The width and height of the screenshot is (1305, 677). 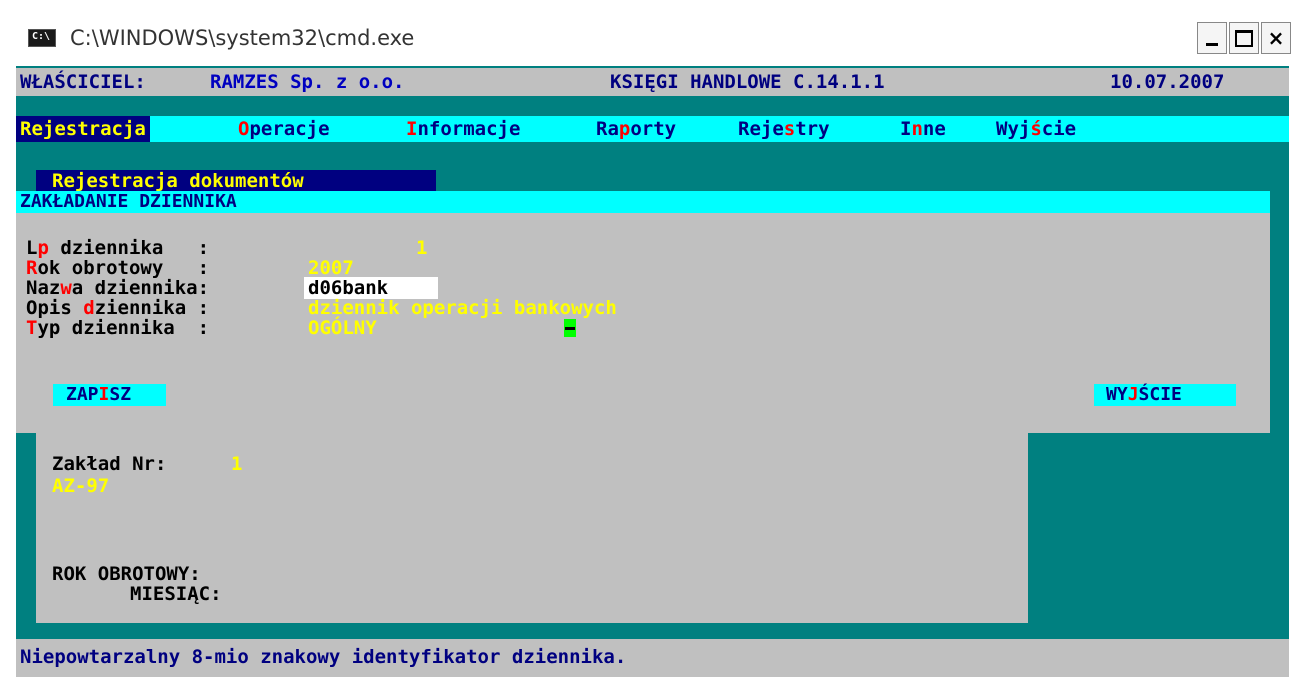 What do you see at coordinates (109, 464) in the screenshot?
I see `plant-label: Zakład Nr:` at bounding box center [109, 464].